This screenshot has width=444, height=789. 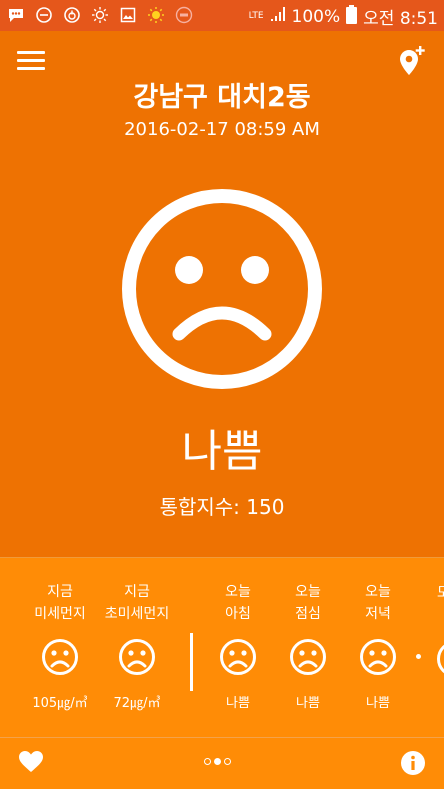 I want to click on forecast-label-line1: 지금, so click(x=137, y=592).